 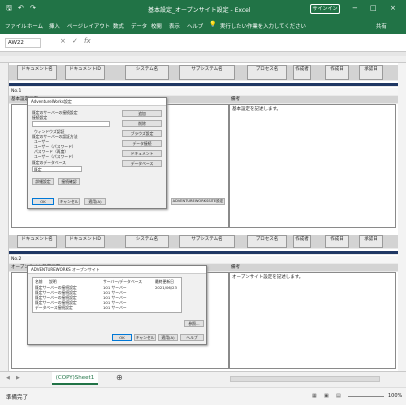 What do you see at coordinates (203, 59) in the screenshot?
I see `column-headers` at bounding box center [203, 59].